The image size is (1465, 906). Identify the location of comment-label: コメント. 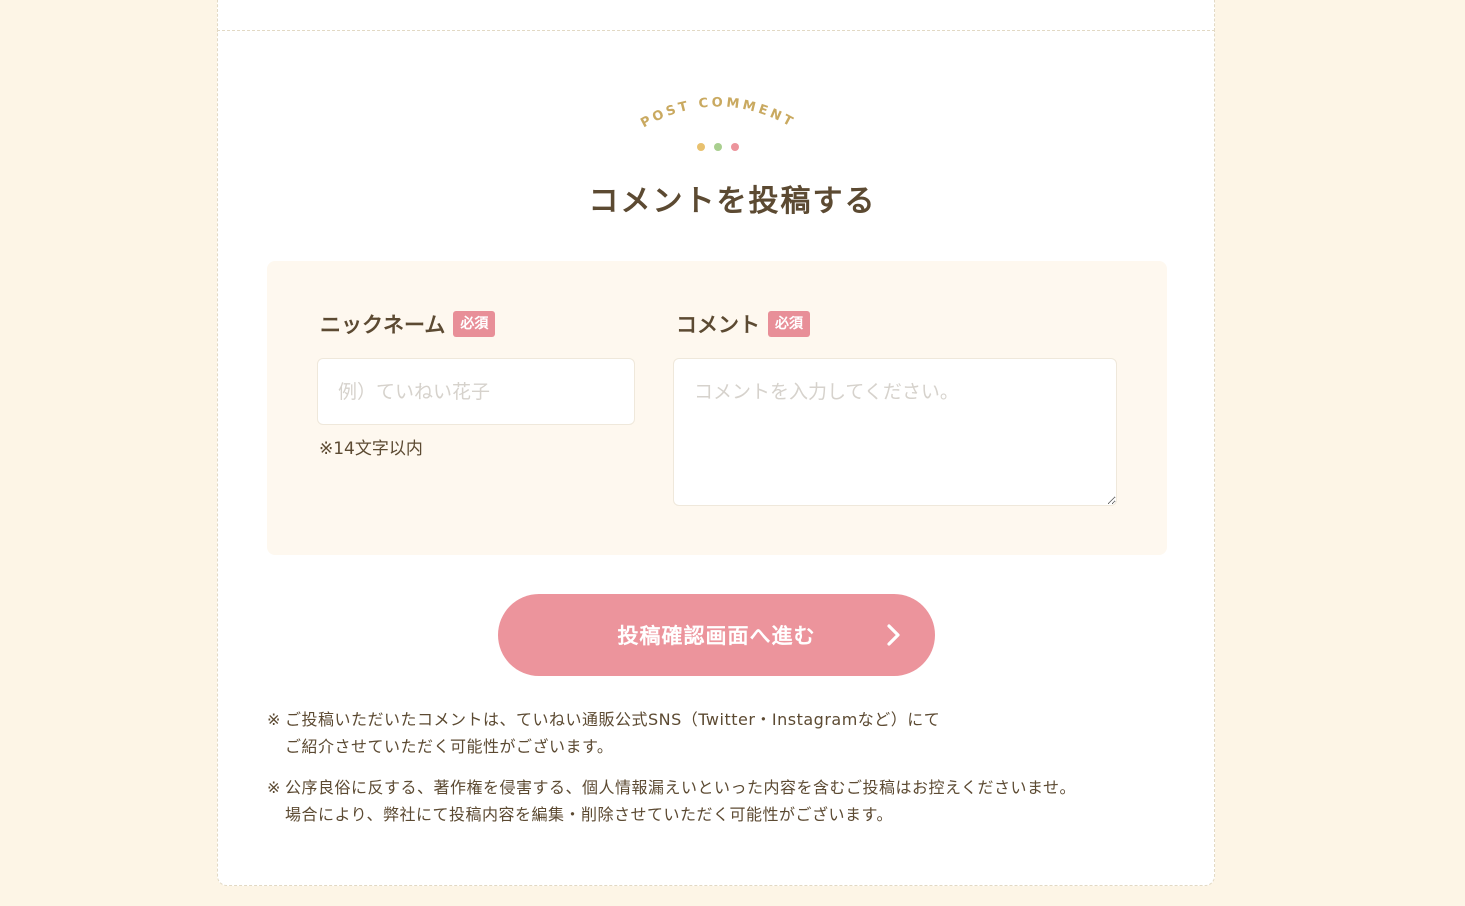
(718, 325).